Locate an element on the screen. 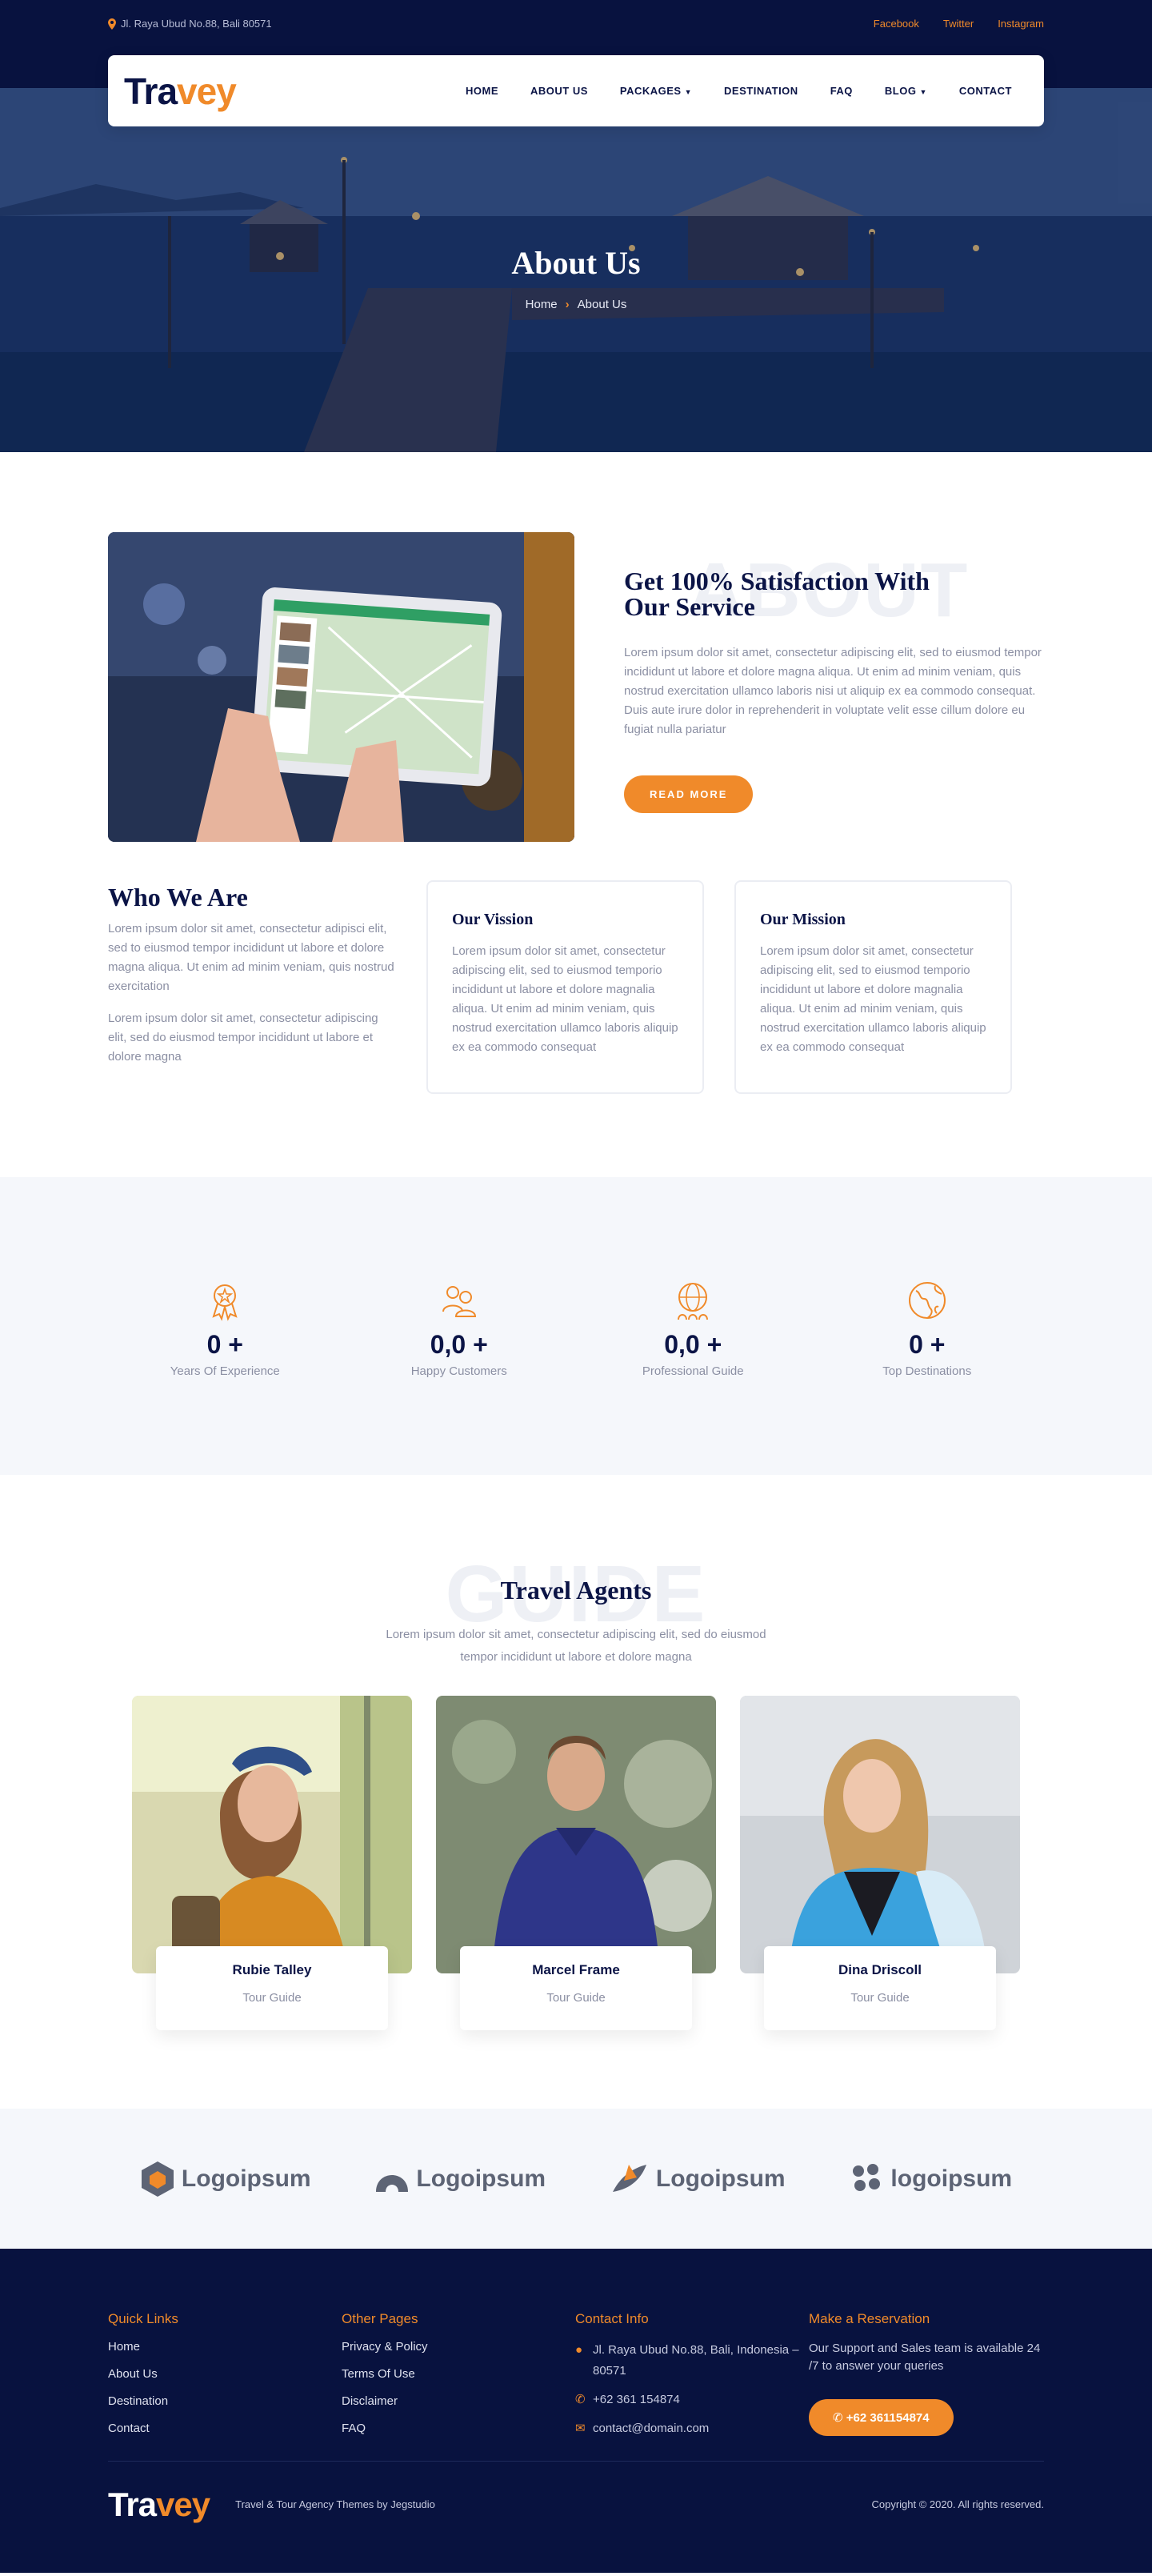 The height and width of the screenshot is (2576, 1152). call-button: ✆ +62 361154874 is located at coordinates (881, 2417).